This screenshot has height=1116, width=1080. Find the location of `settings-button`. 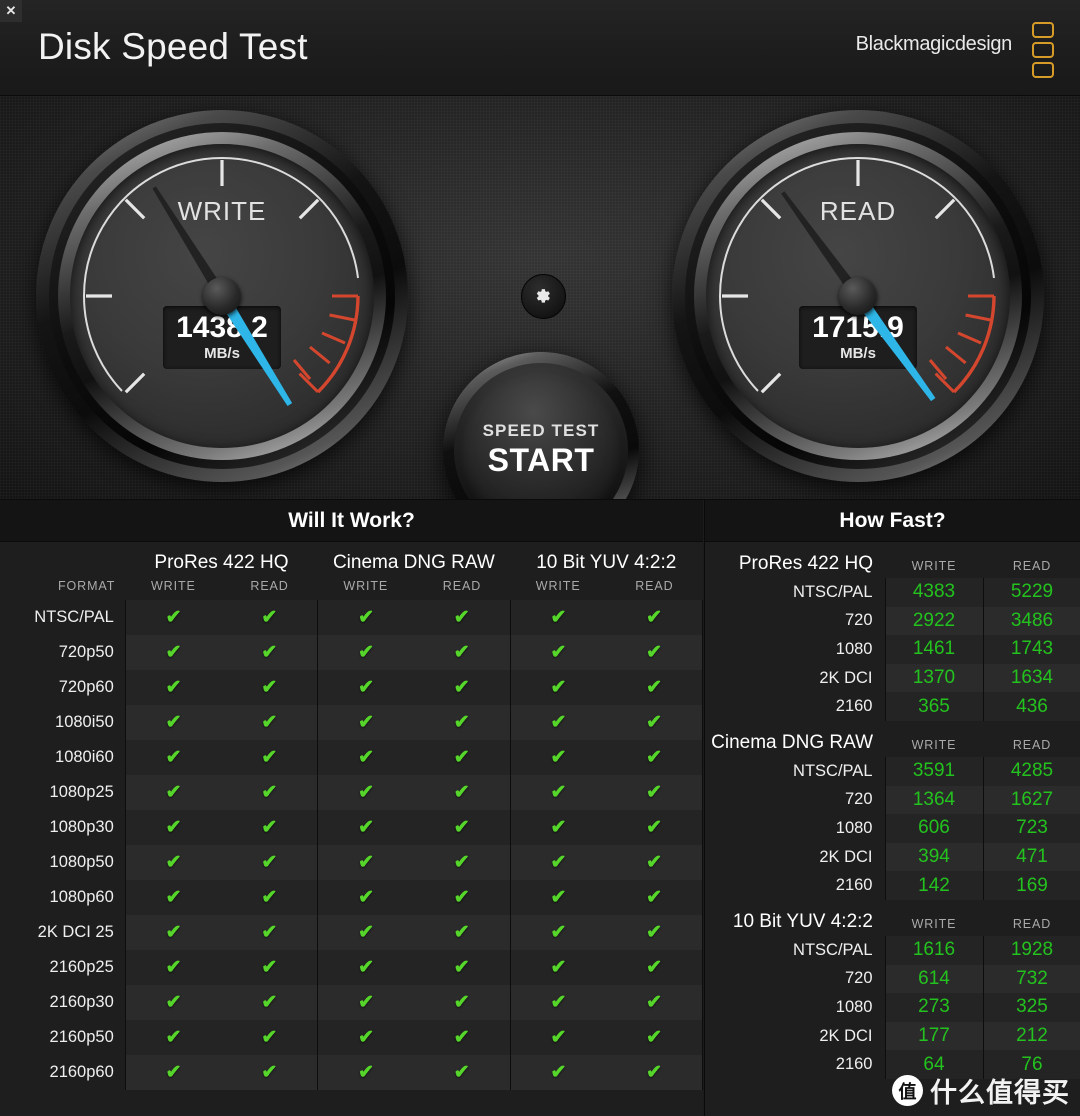

settings-button is located at coordinates (543, 296).